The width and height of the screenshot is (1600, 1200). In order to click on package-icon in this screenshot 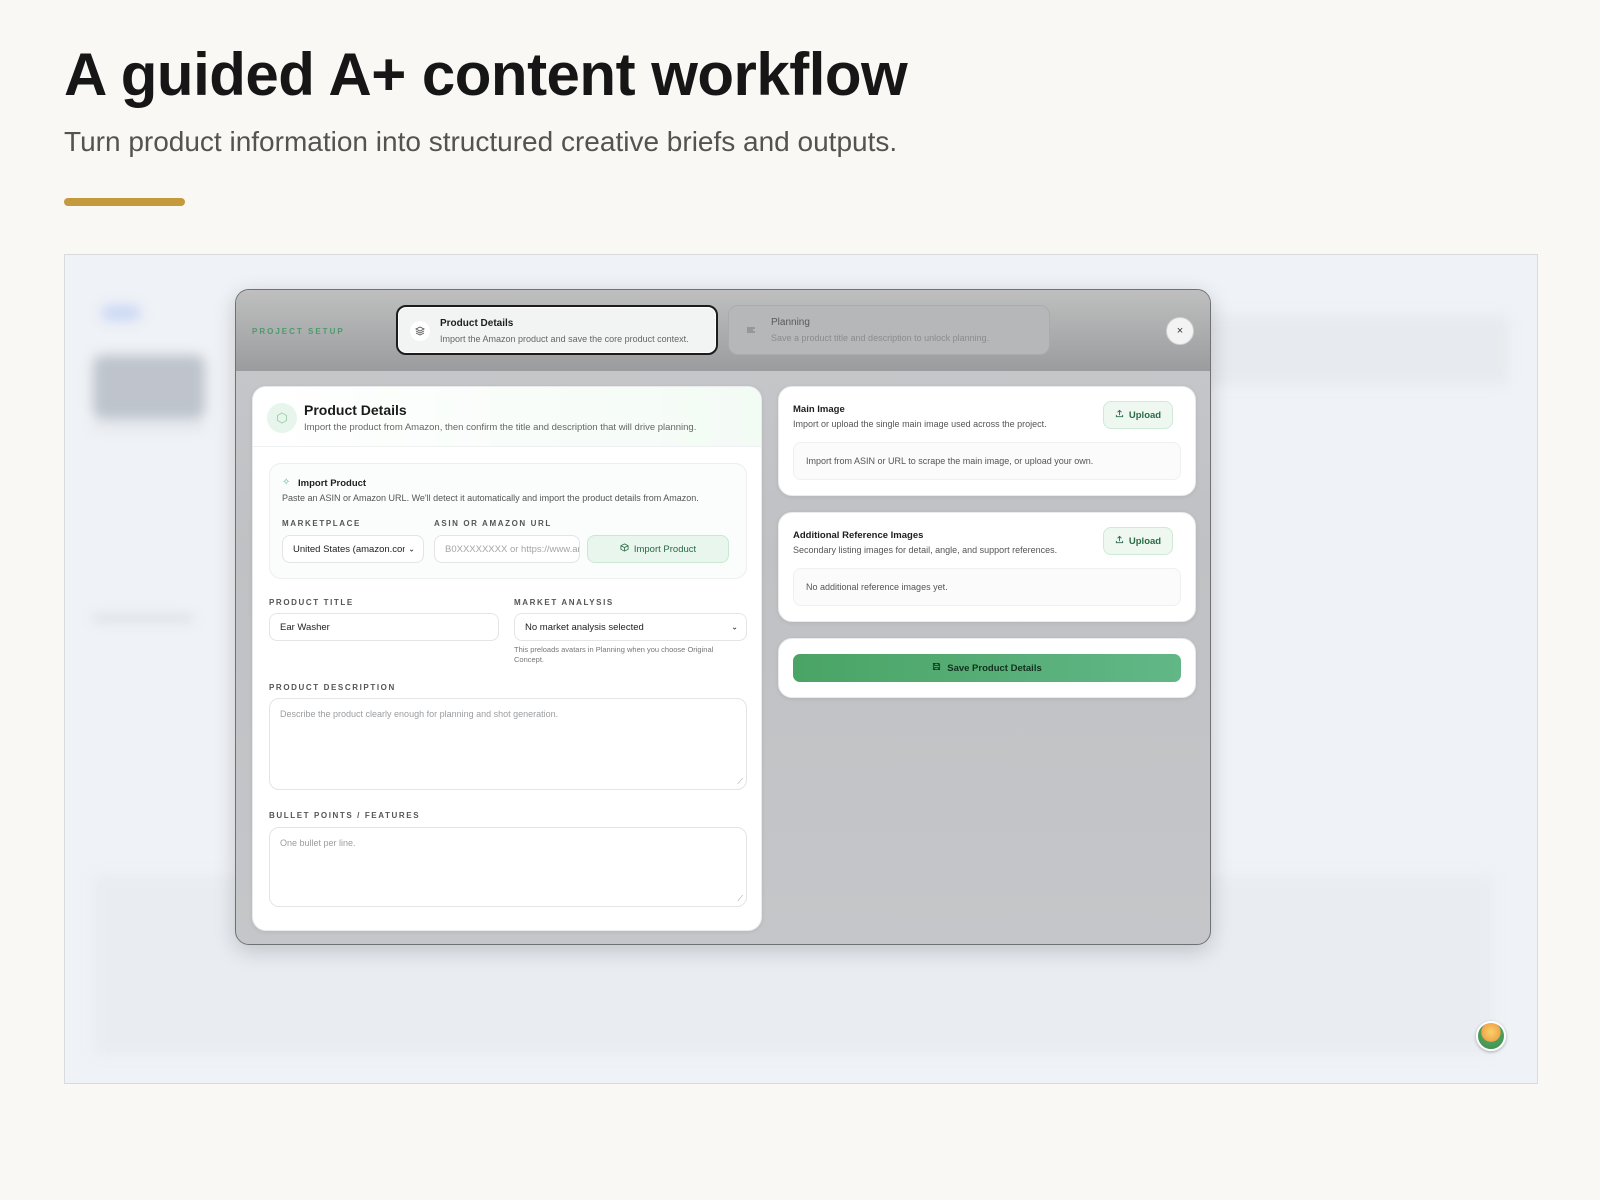, I will do `click(624, 549)`.